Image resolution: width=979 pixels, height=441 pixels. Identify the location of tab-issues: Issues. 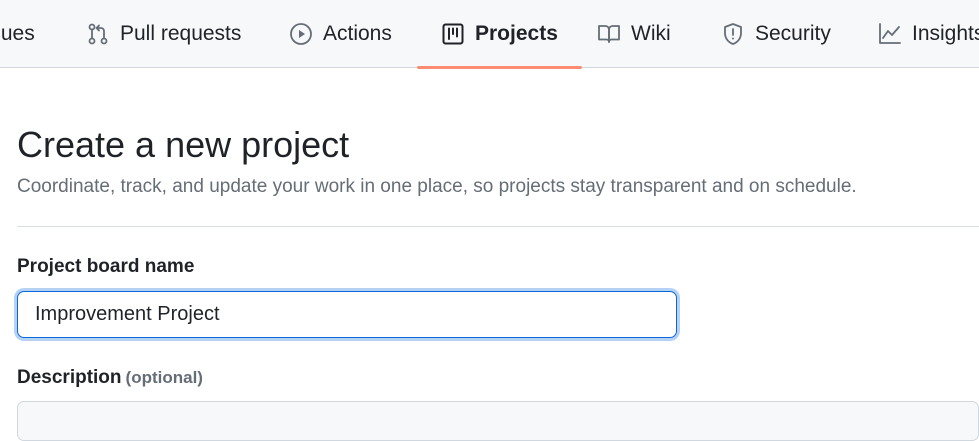
(17, 34).